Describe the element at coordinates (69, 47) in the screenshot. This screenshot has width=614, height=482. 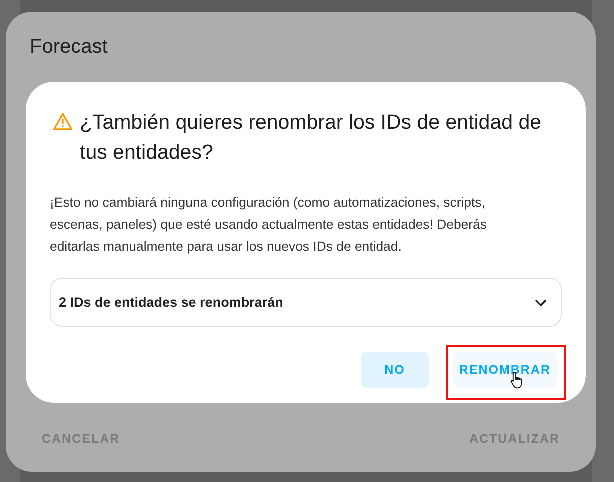
I see `dialog-title: Forecast` at that location.